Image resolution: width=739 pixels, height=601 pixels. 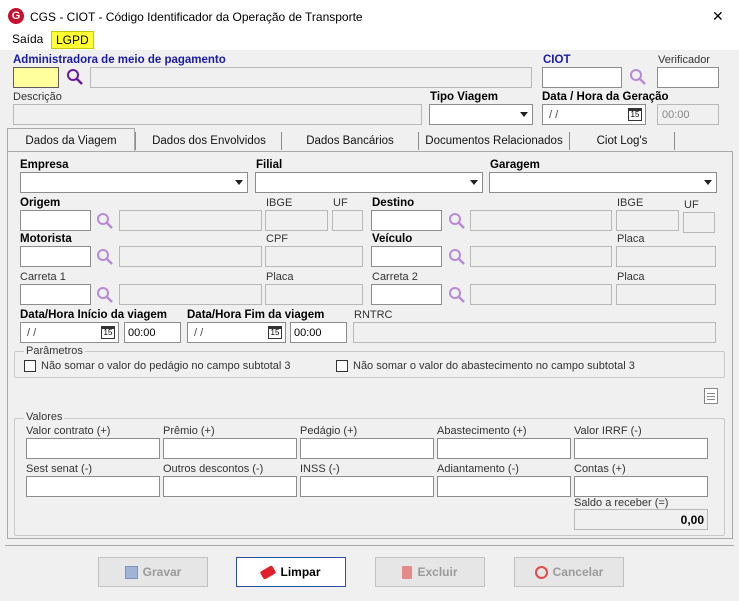 What do you see at coordinates (481, 114) in the screenshot?
I see `tipo-viagem-select` at bounding box center [481, 114].